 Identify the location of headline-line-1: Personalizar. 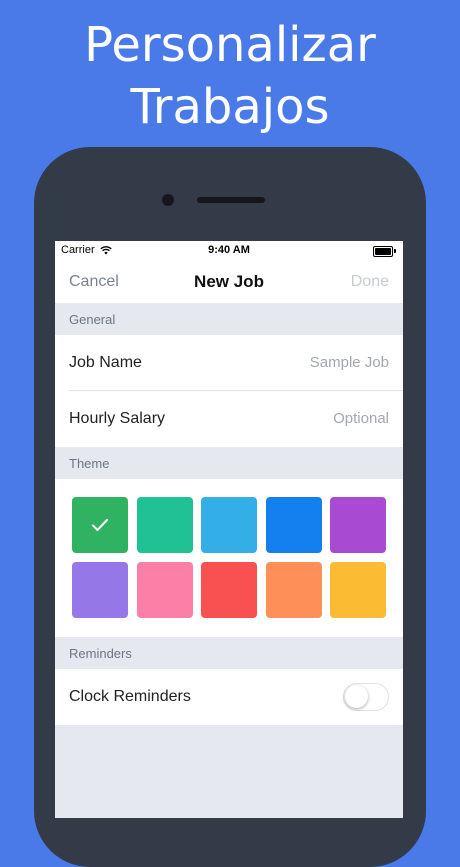
(230, 45).